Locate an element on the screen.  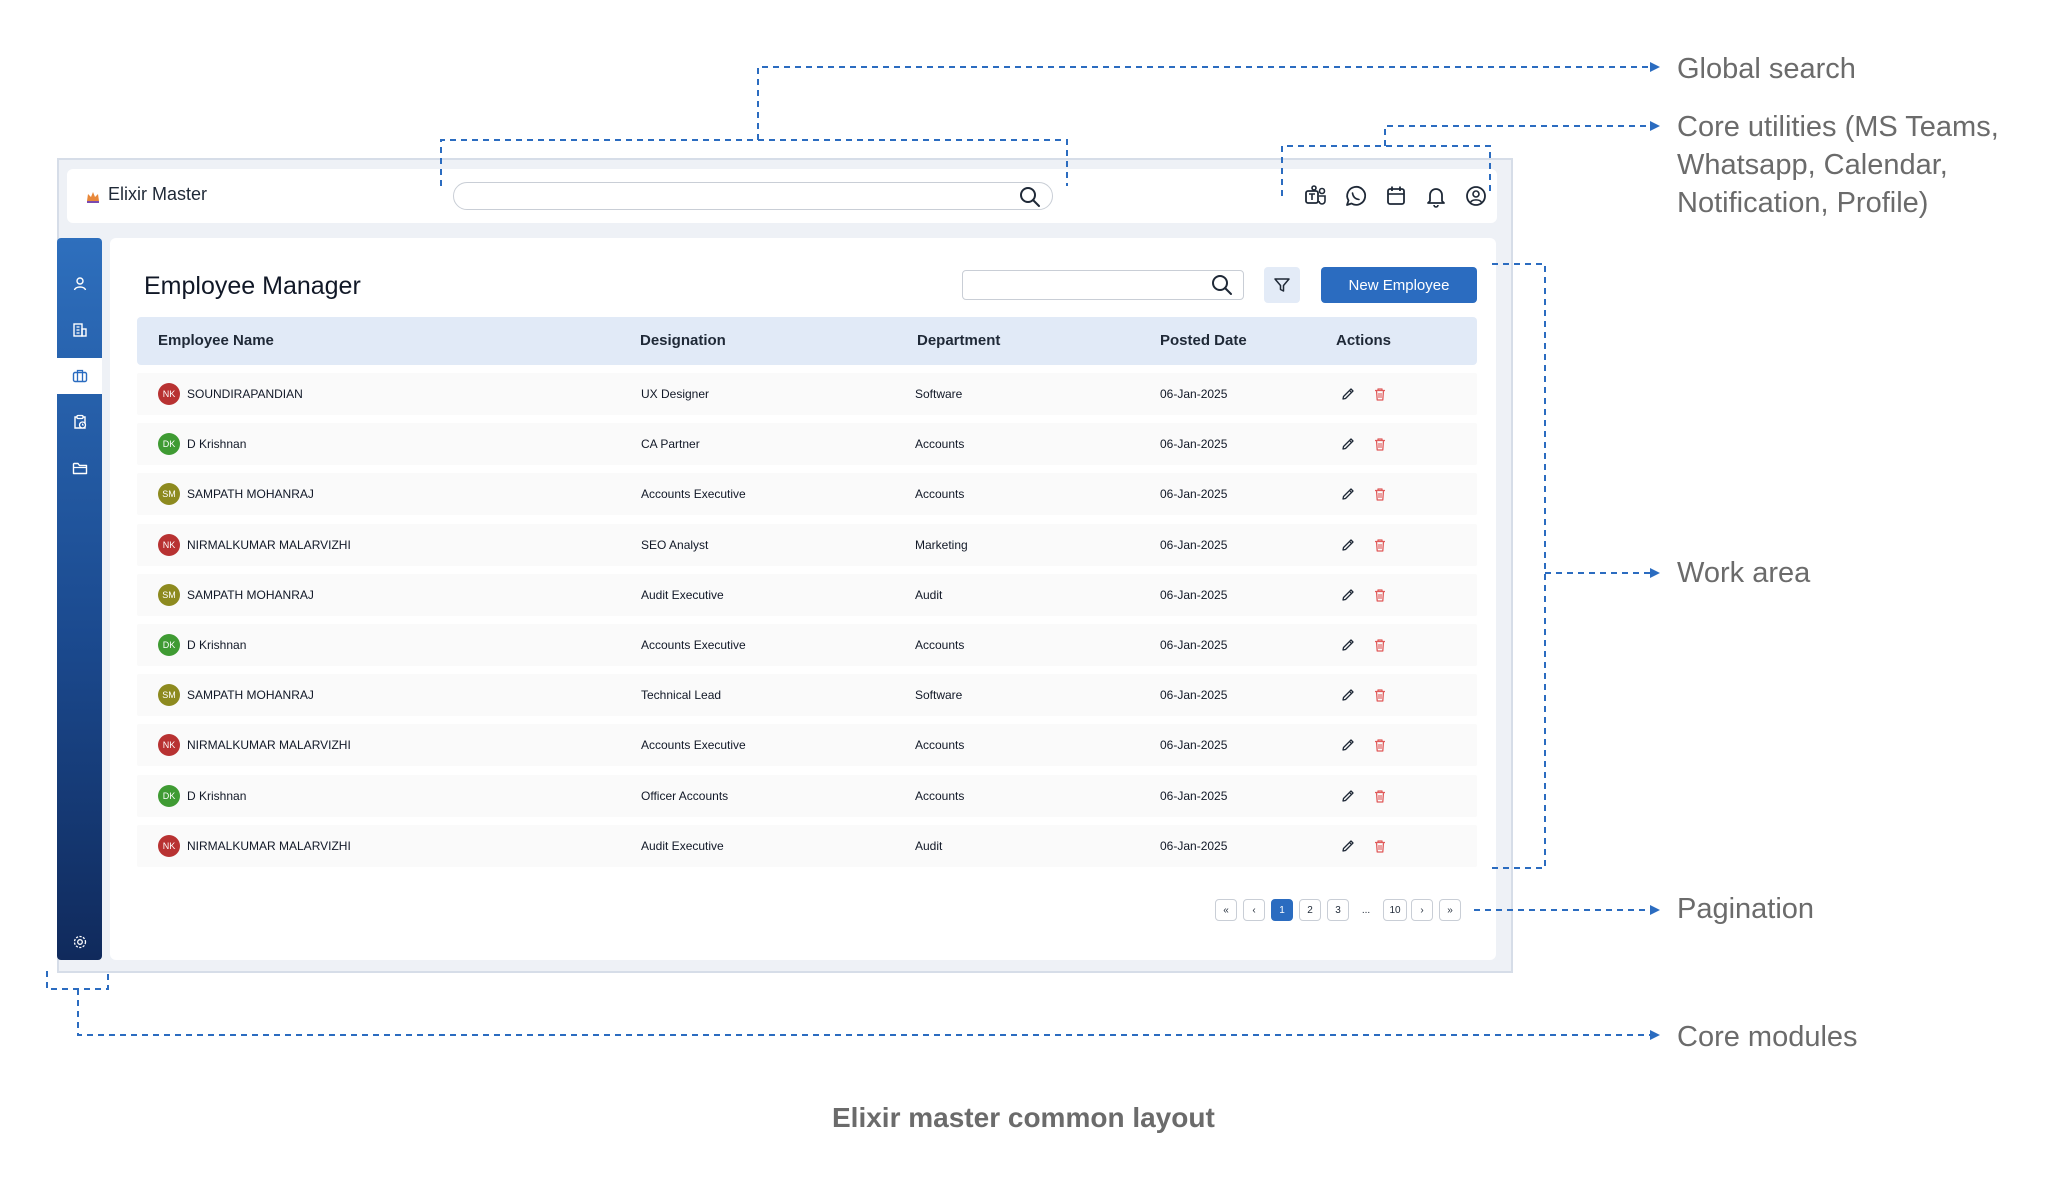
annotation-core-utilities-line-3: Notification, Profile) is located at coordinates (1803, 203).